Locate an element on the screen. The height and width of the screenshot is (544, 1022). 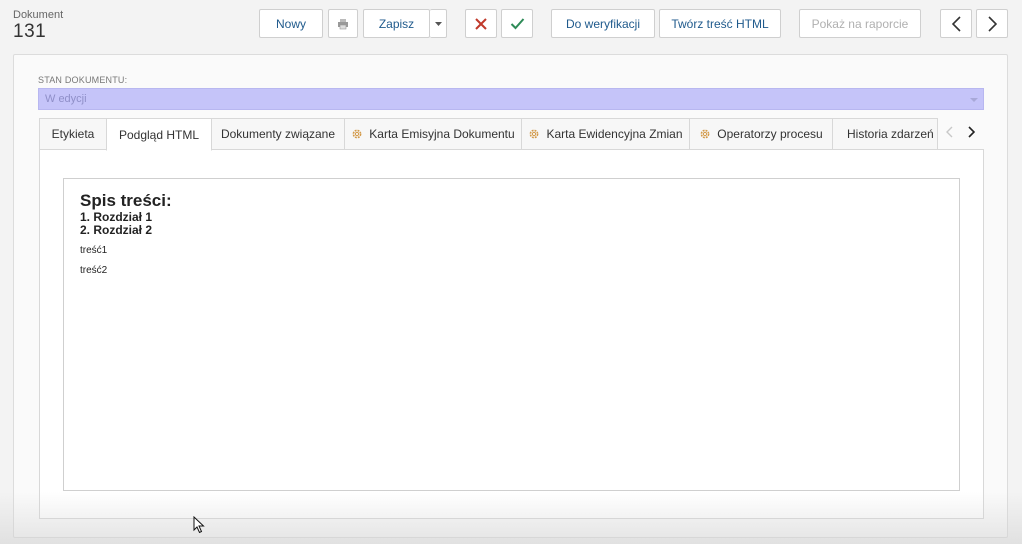
tab-label: Operatorzy procesu is located at coordinates (770, 134).